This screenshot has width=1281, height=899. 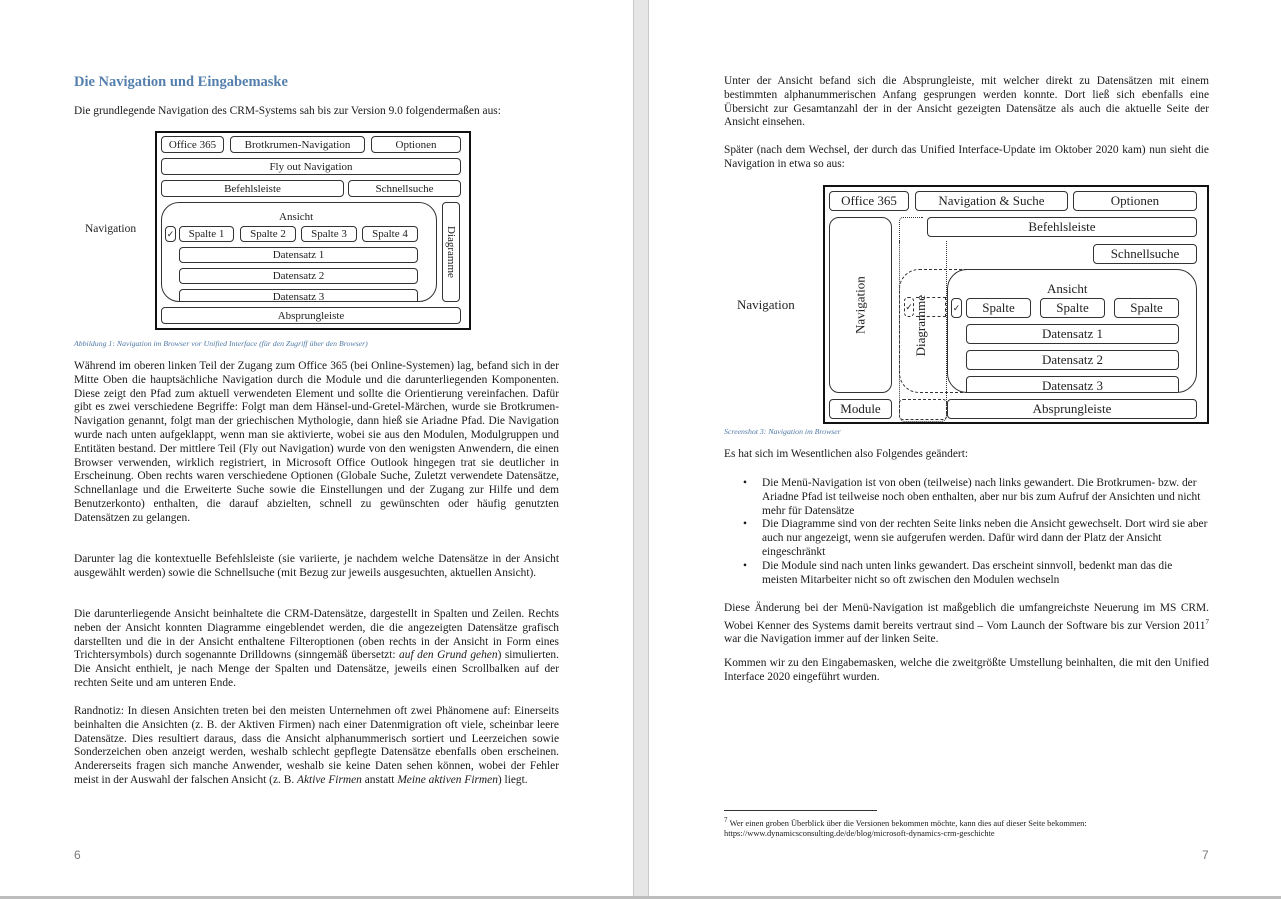 What do you see at coordinates (800, 810) in the screenshot?
I see `footnote-separator` at bounding box center [800, 810].